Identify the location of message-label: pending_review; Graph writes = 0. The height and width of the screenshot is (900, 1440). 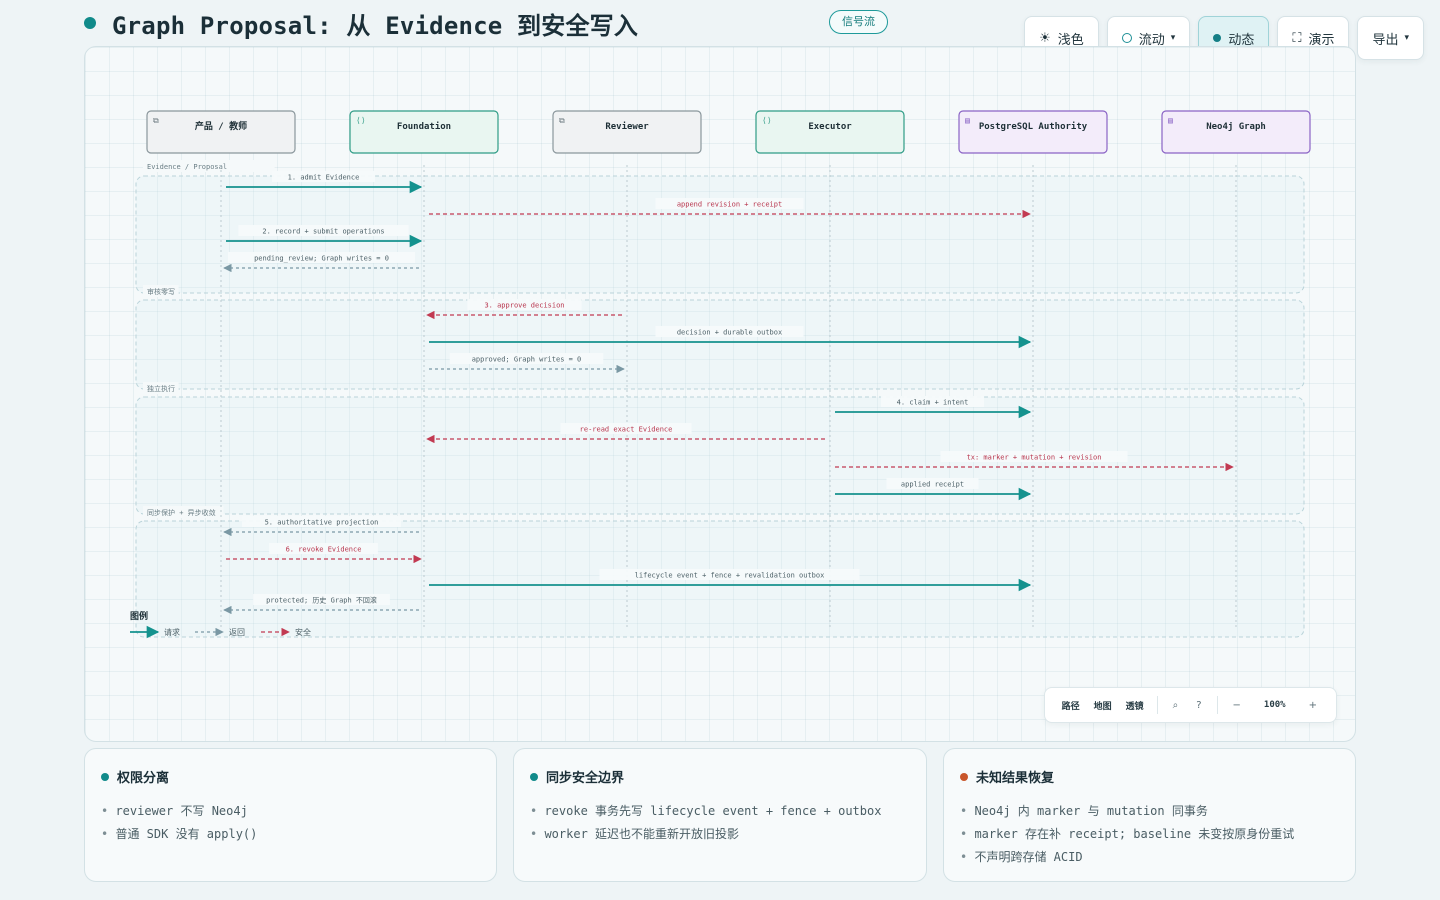
(321, 259).